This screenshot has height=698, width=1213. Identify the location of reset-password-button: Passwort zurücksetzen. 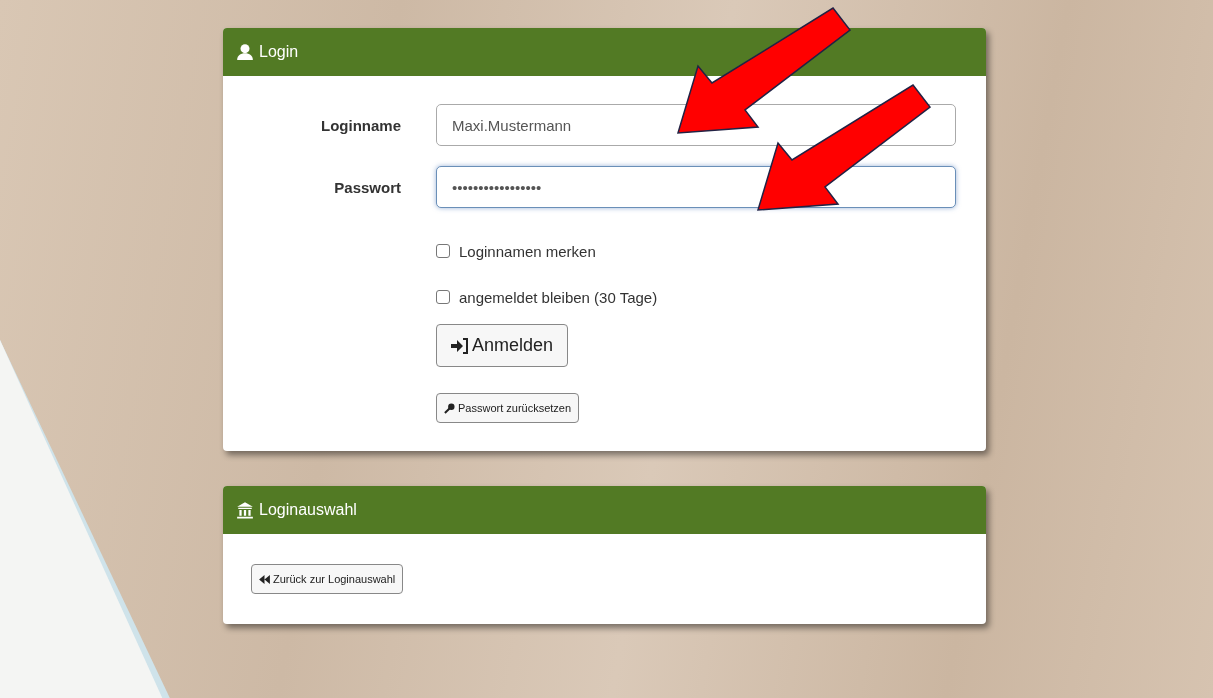
(508, 408).